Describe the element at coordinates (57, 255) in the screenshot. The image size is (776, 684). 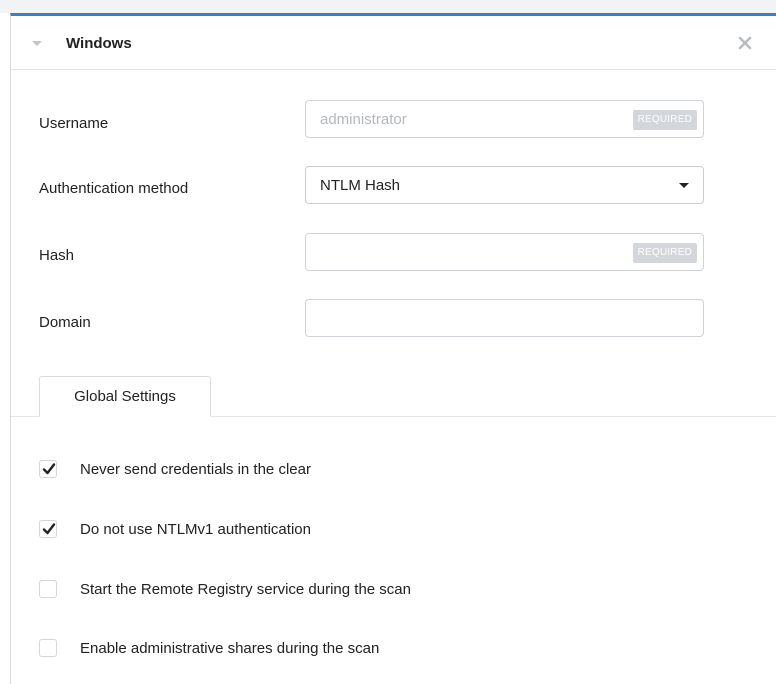
I see `hash-label: Hash` at that location.